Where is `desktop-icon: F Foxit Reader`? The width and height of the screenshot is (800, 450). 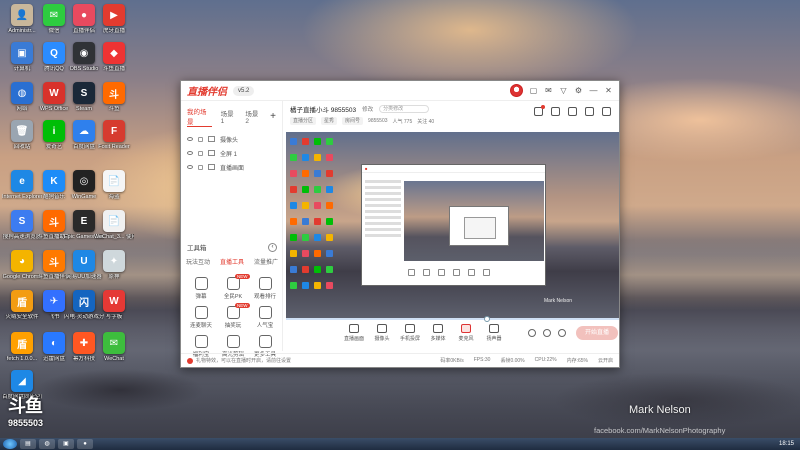
desktop-icon: F Foxit Reader is located at coordinates (114, 142).